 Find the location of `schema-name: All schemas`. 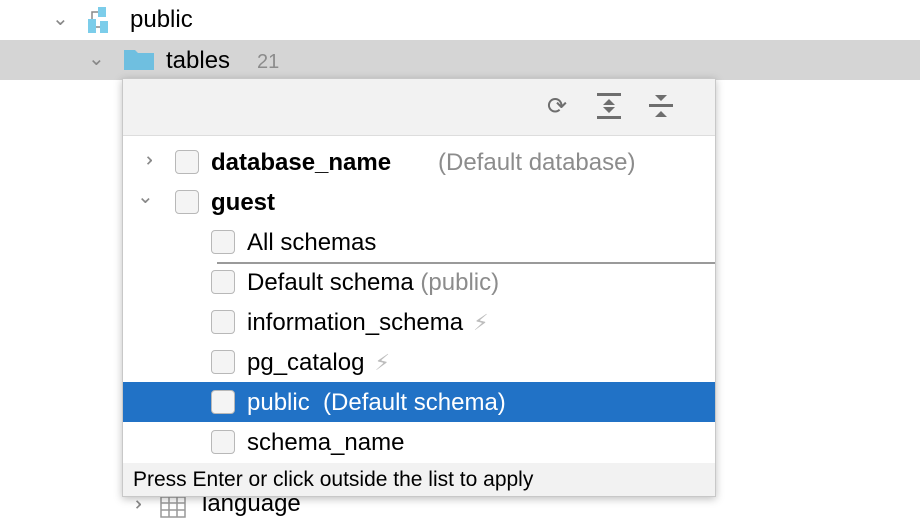

schema-name: All schemas is located at coordinates (312, 242).